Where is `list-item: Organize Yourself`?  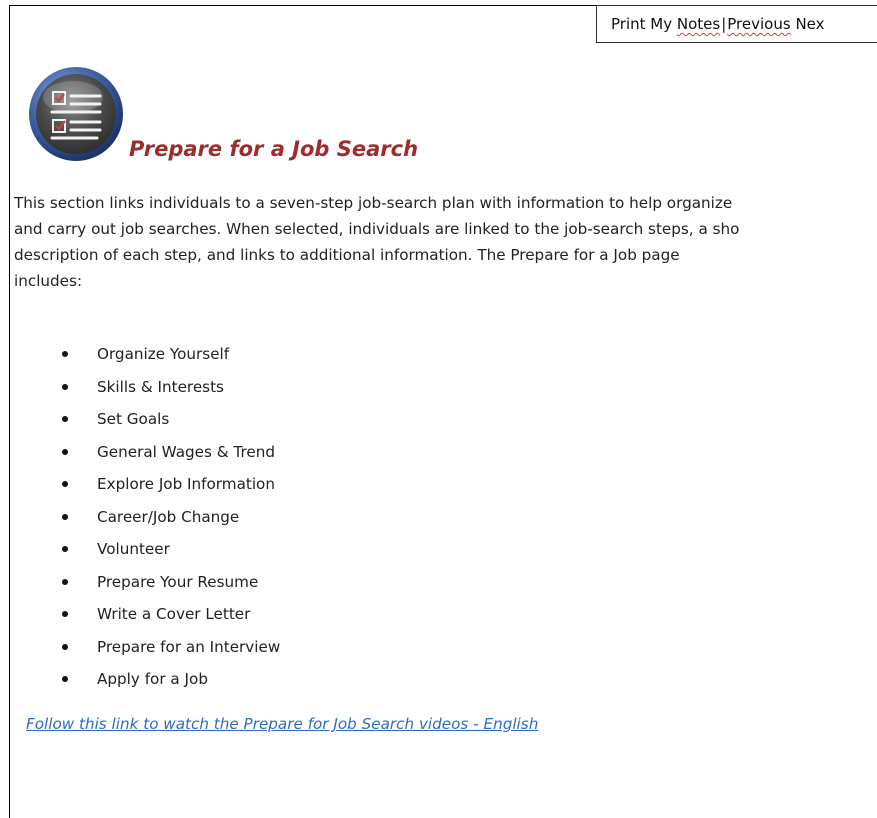 list-item: Organize Yourself is located at coordinates (170, 355).